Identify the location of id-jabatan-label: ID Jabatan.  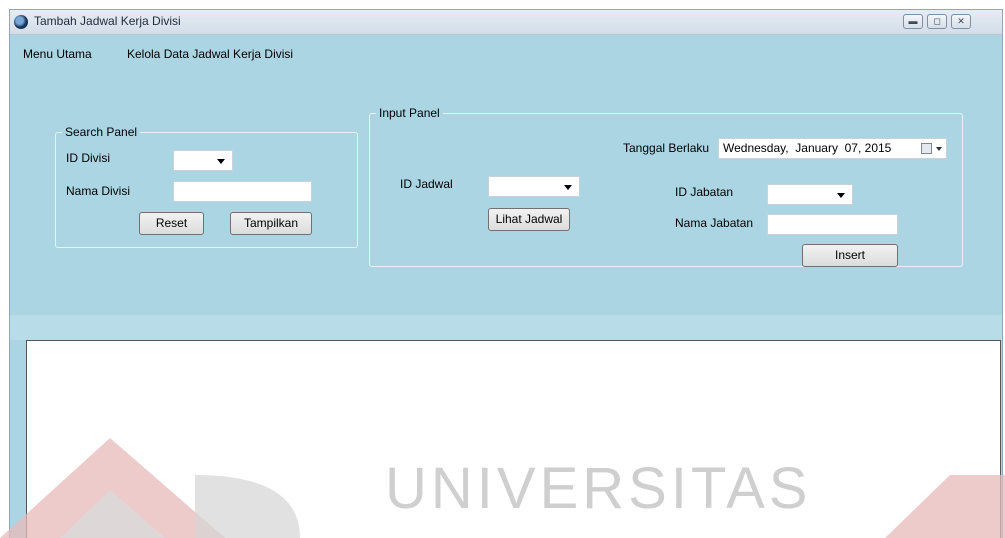
(704, 192).